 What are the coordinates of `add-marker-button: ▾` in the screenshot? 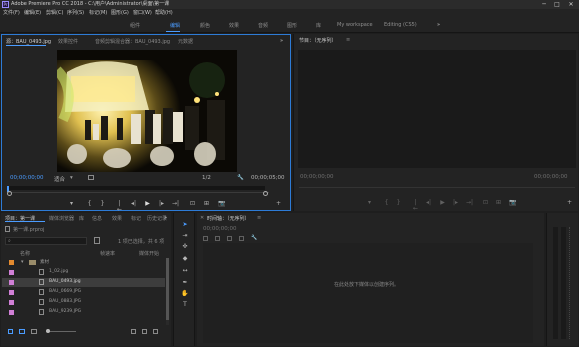 It's located at (71, 204).